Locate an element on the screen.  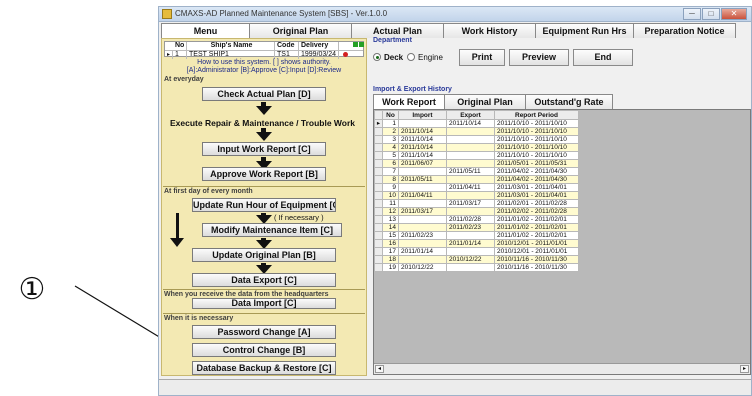
cell-report-period: 2011/02/02 - 2011/02/28 is located at coordinates (536, 211).